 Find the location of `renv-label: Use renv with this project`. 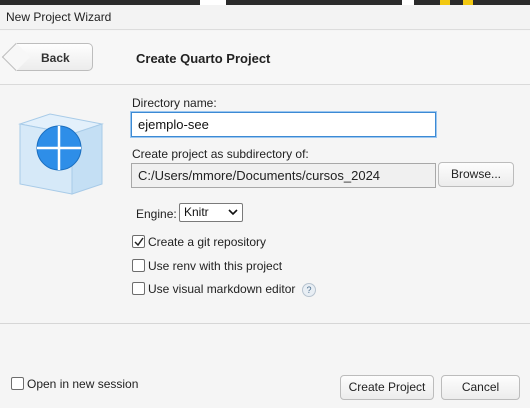

renv-label: Use renv with this project is located at coordinates (215, 266).